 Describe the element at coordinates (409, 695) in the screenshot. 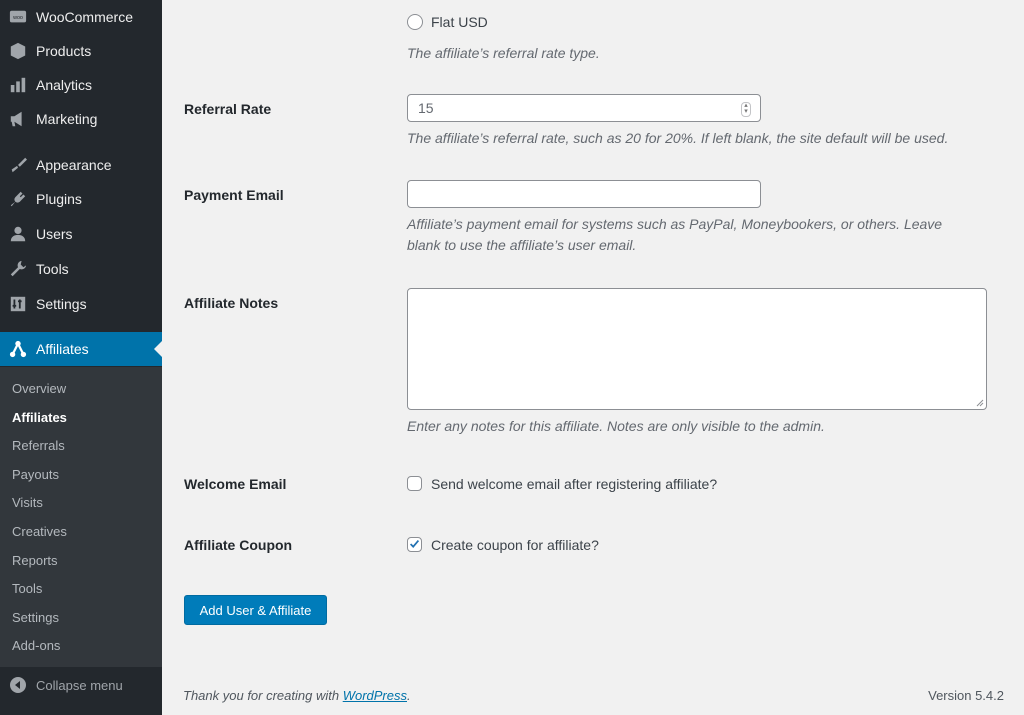

I see `footer-thanks-suffix: .` at that location.